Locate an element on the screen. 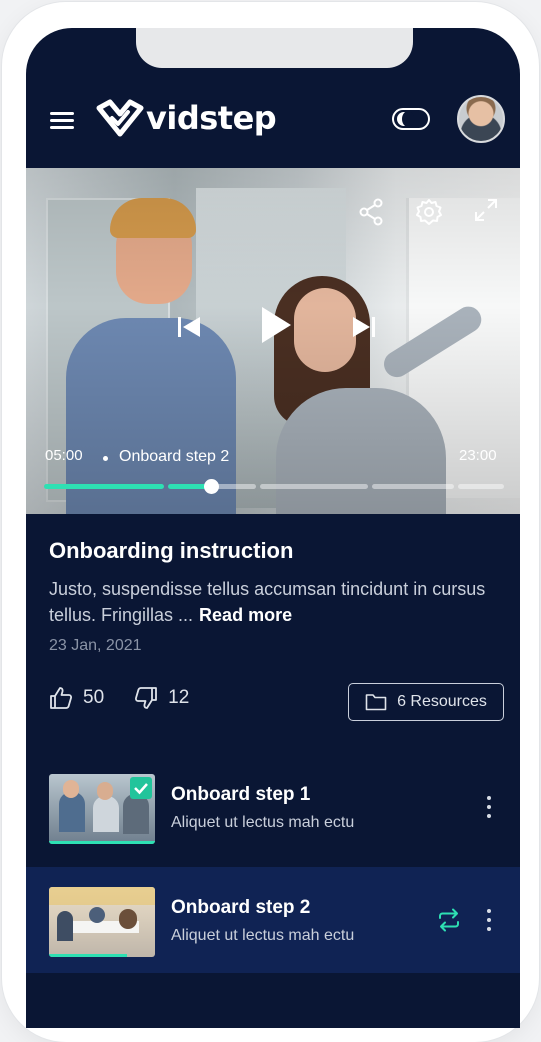 The height and width of the screenshot is (1042, 541). thumbs-up-icon is located at coordinates (61, 698).